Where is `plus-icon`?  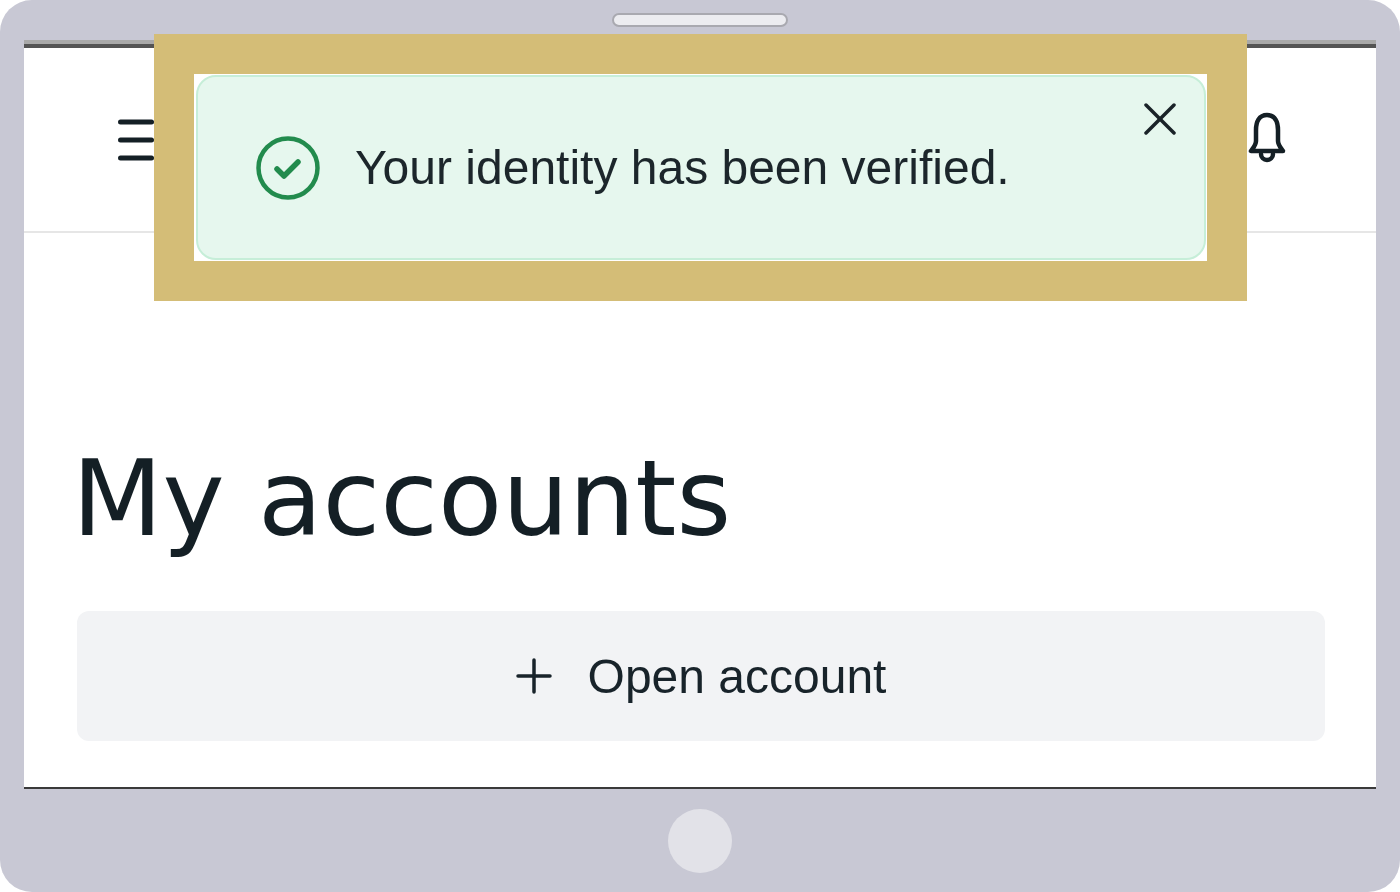
plus-icon is located at coordinates (533, 676).